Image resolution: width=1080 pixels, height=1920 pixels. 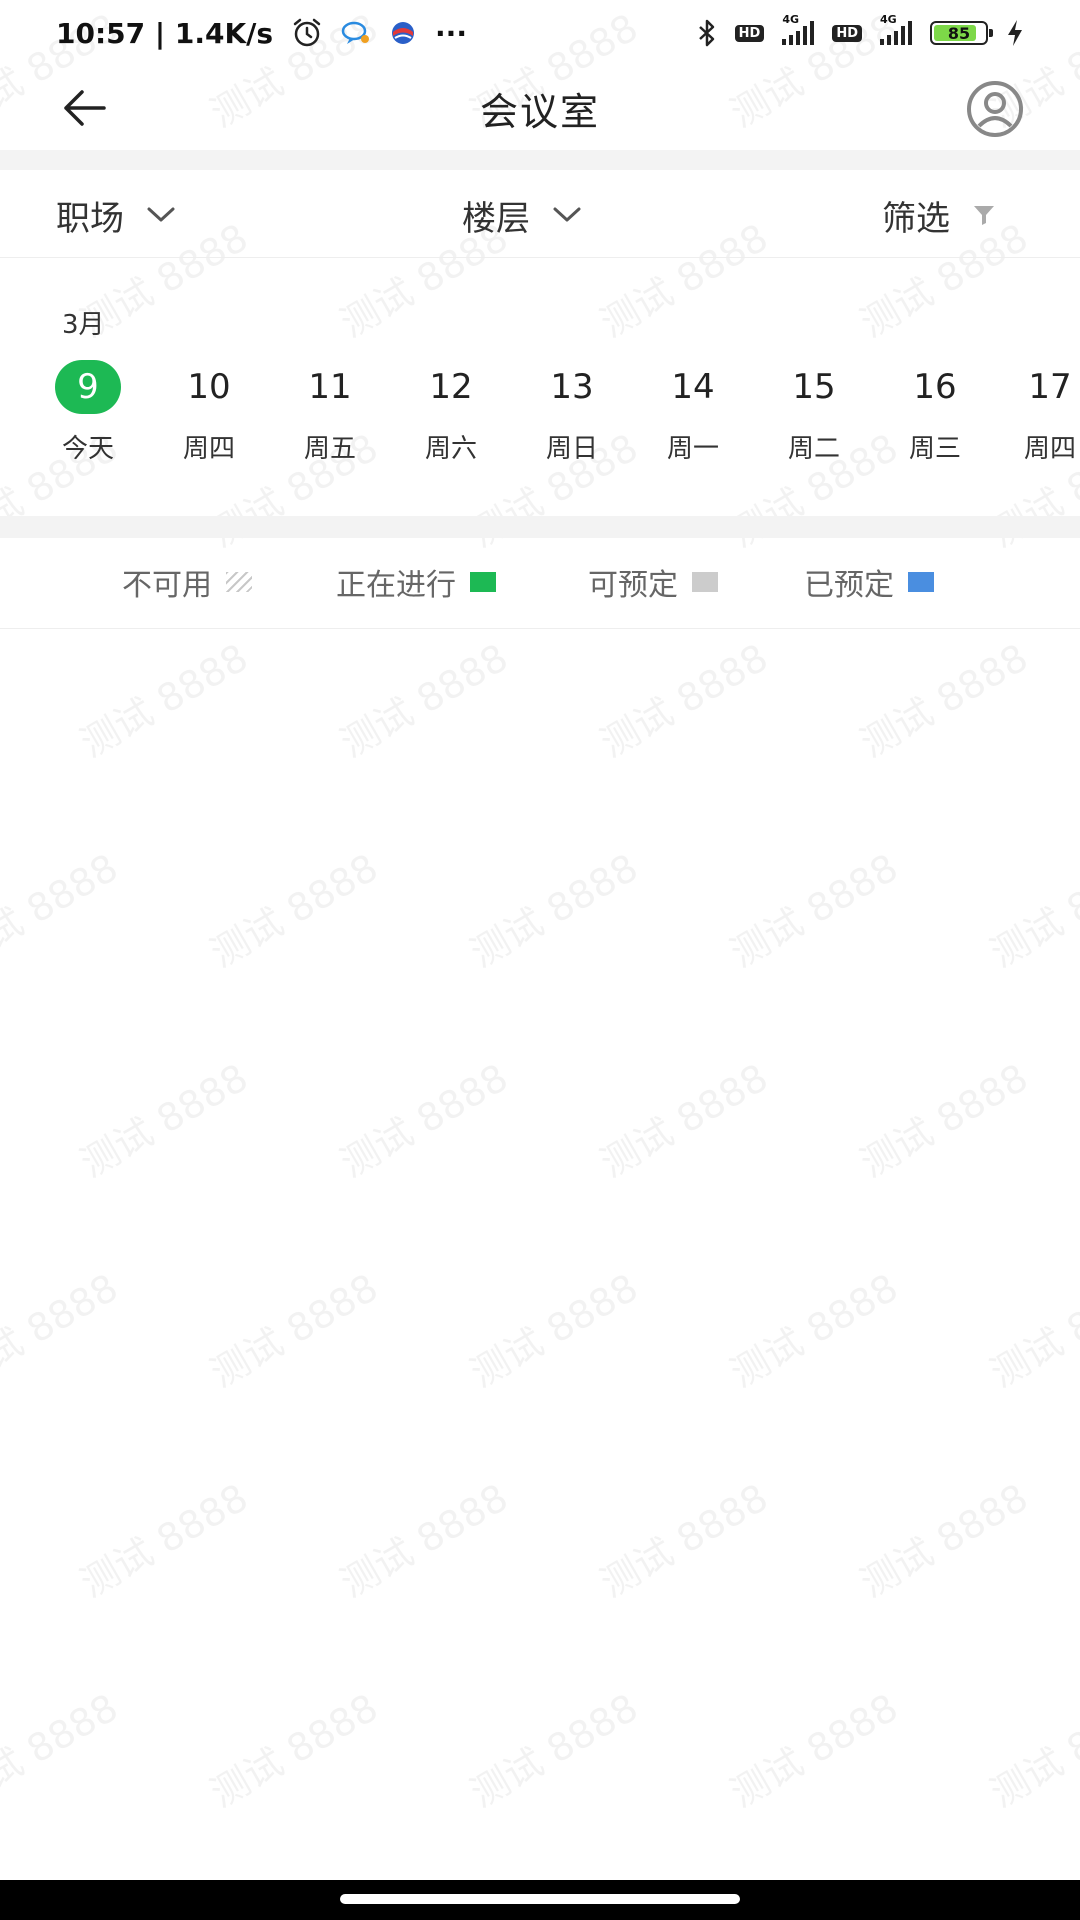 I want to click on status-bar-right: HD 4G HD 4G 85, so click(x=860, y=30).